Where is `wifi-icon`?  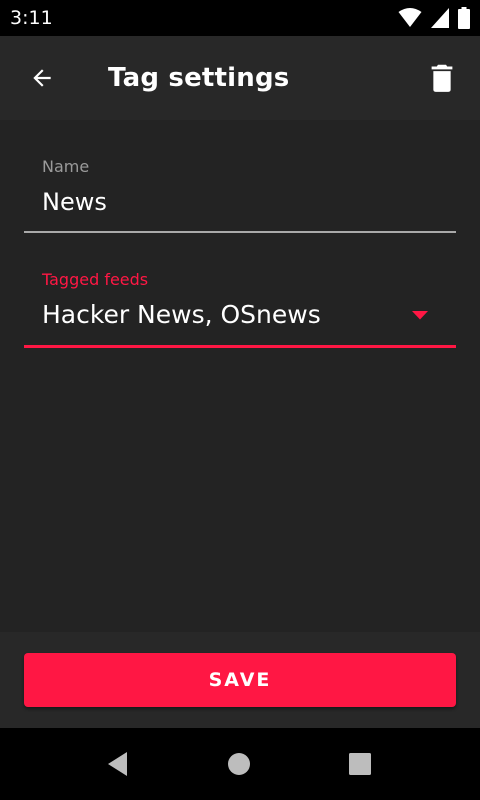 wifi-icon is located at coordinates (410, 17).